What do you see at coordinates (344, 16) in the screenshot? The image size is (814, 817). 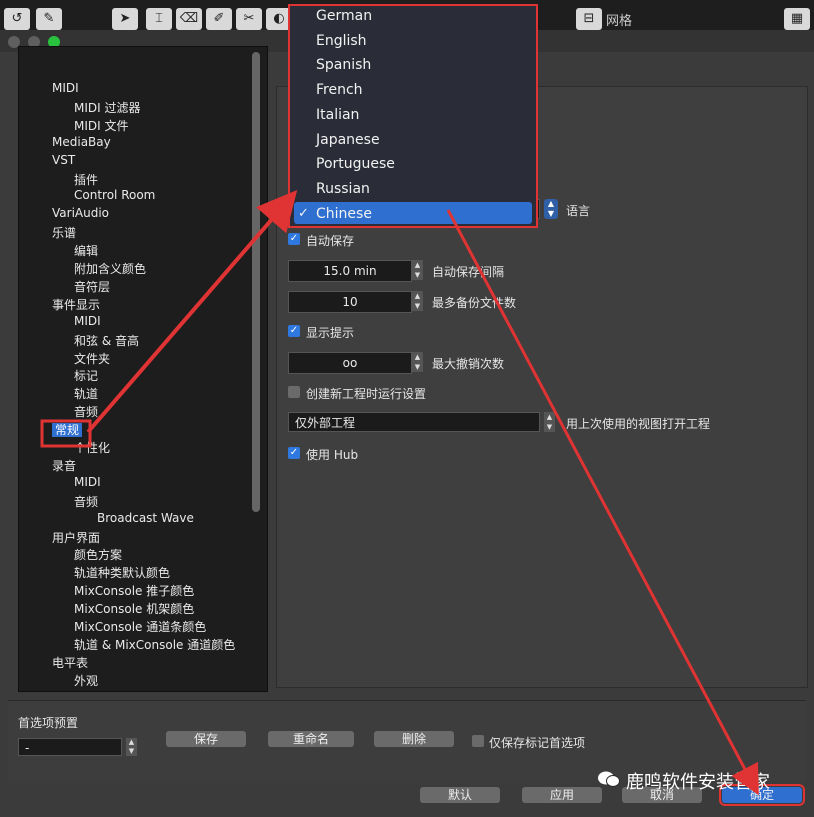 I see `language-option: German` at bounding box center [344, 16].